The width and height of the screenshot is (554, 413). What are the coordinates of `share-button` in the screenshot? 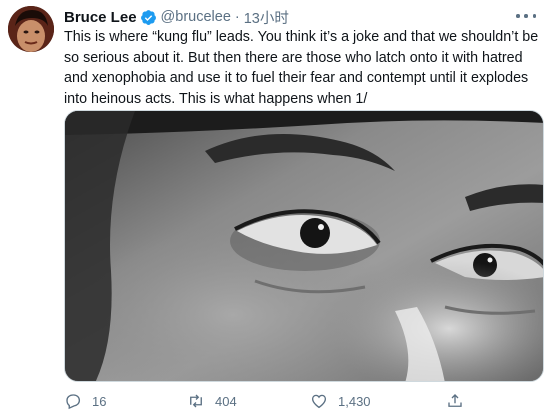 It's located at (455, 401).